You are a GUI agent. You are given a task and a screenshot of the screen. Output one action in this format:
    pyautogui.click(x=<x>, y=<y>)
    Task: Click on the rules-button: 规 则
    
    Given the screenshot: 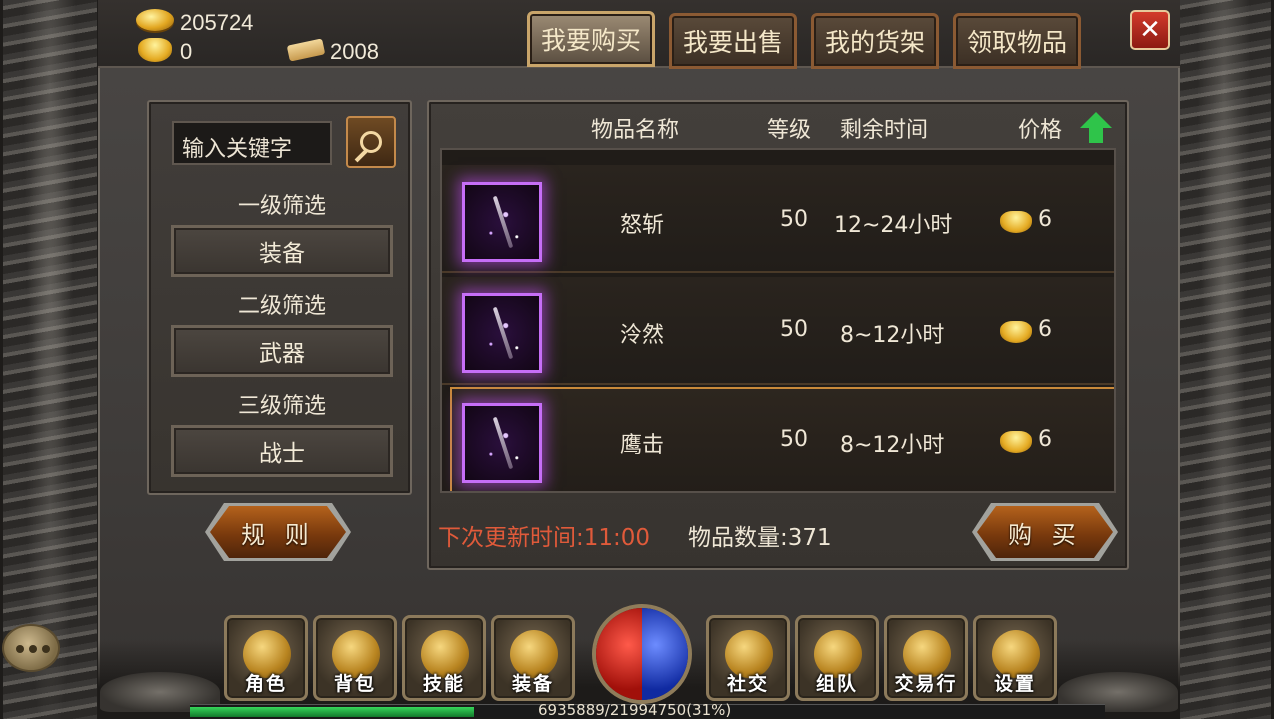 What is the action you would take?
    pyautogui.click(x=278, y=532)
    